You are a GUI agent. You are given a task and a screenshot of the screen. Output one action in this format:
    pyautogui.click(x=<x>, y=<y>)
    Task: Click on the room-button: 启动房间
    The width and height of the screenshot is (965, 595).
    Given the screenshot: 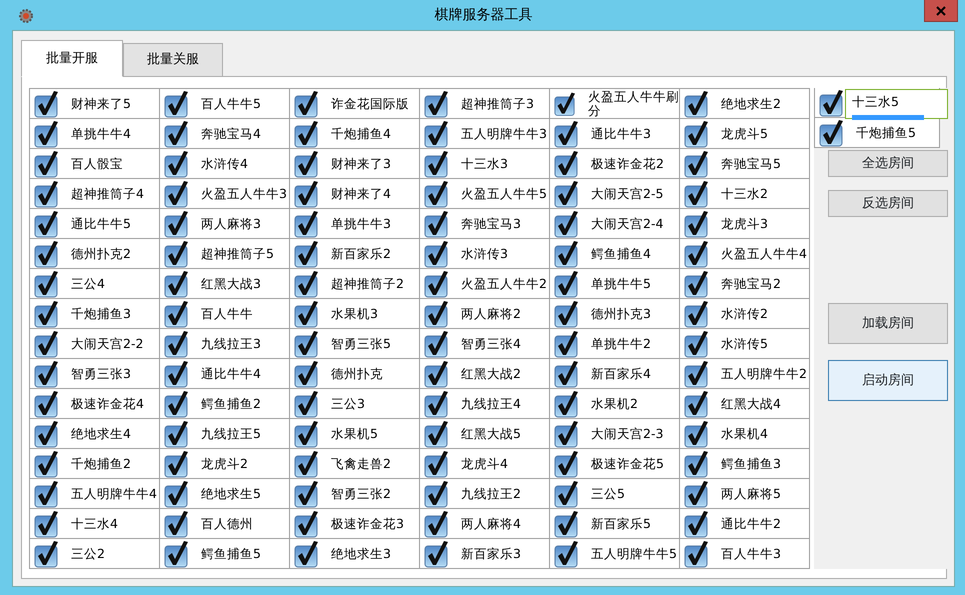 What is the action you would take?
    pyautogui.click(x=888, y=380)
    